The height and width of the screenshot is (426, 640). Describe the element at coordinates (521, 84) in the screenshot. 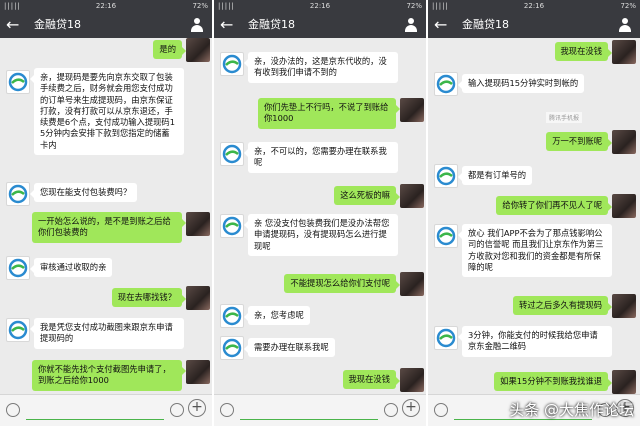

I see `message-bubble-incoming: 输入提现码15分钟实时到帐的` at that location.